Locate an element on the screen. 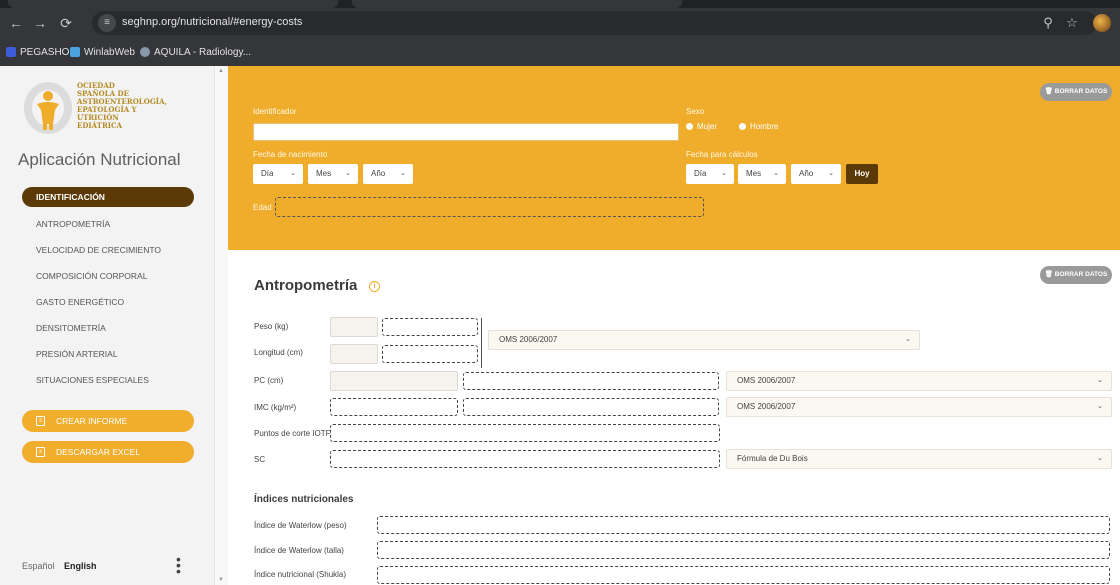 The width and height of the screenshot is (1120, 585). back-icon: ← is located at coordinates (16, 23).